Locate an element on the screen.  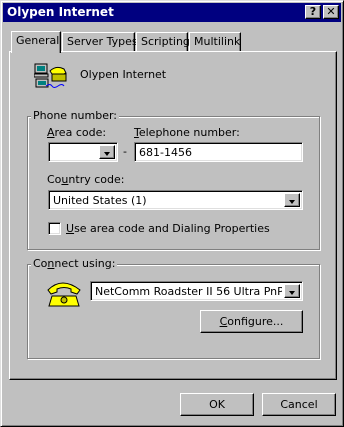
area-code-combobox is located at coordinates (83, 152).